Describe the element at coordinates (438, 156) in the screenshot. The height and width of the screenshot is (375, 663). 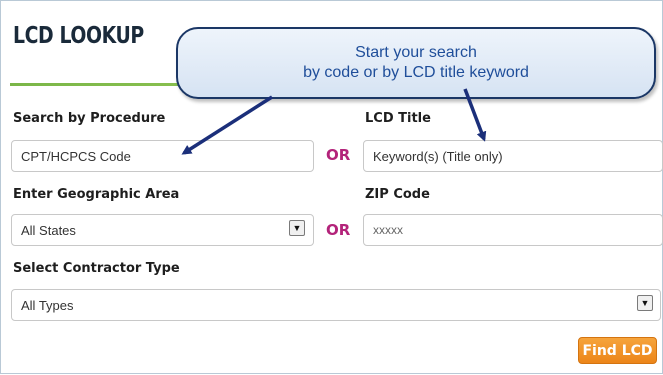
I see `lcd-title-keyword-text: Keyword(s) (Title only)` at that location.